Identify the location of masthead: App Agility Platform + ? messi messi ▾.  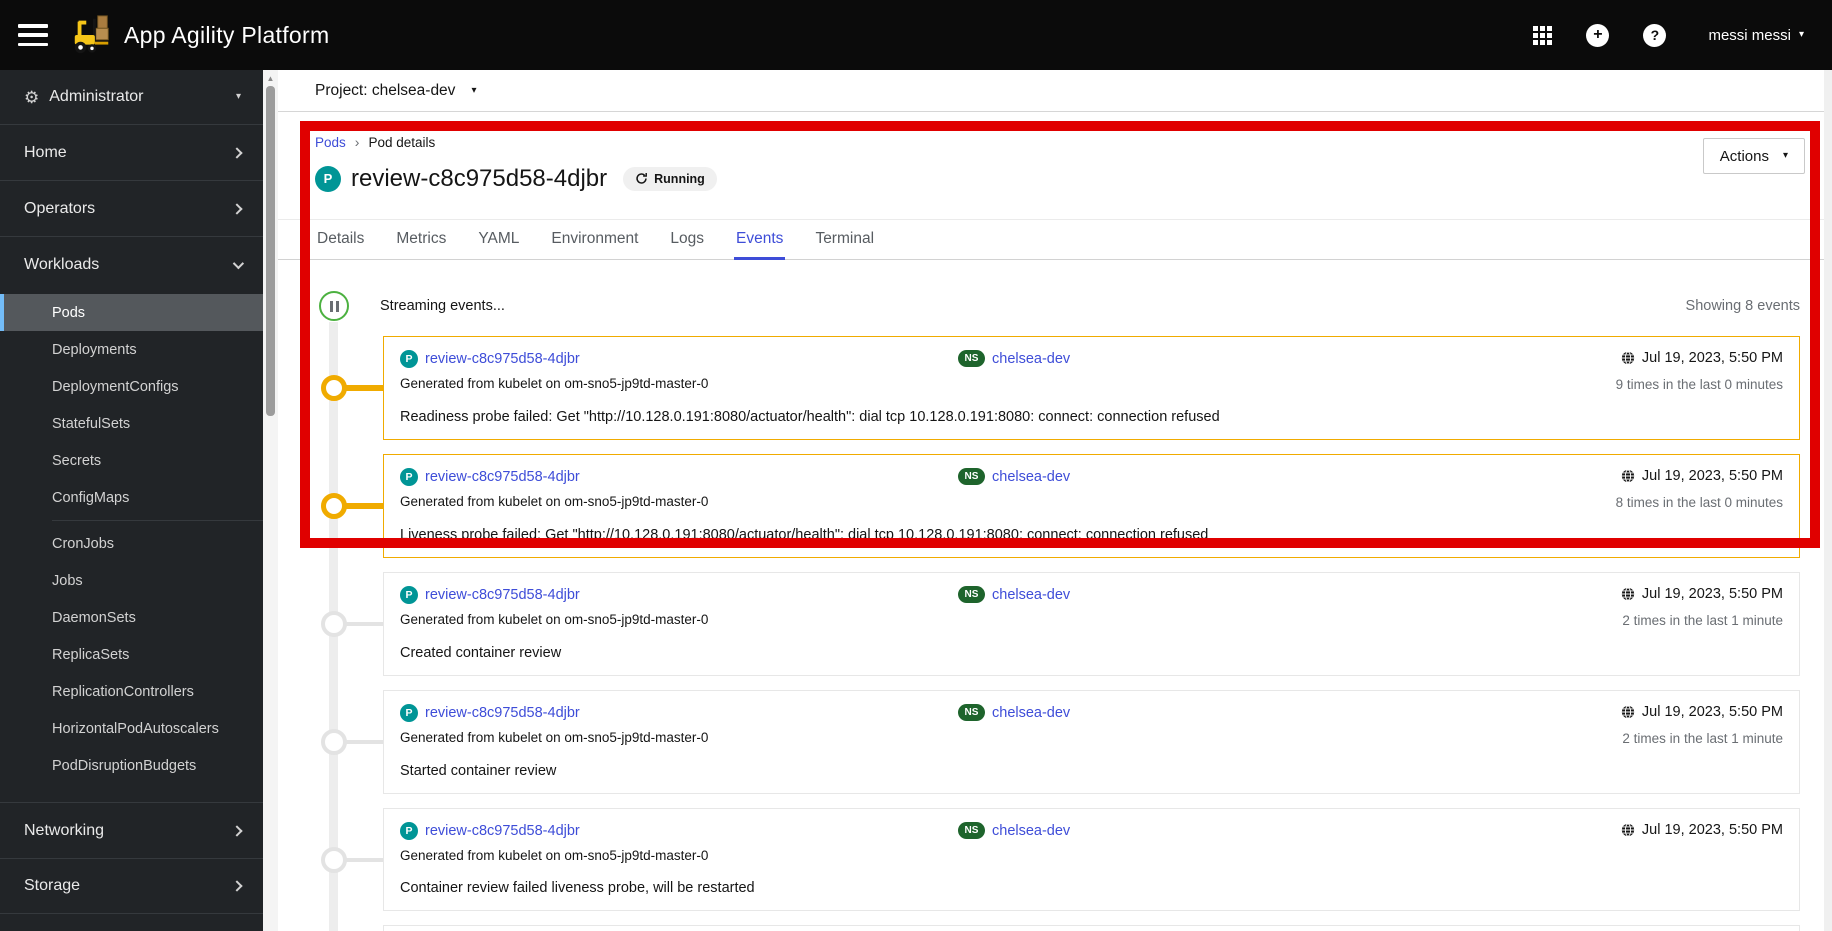
(916, 35).